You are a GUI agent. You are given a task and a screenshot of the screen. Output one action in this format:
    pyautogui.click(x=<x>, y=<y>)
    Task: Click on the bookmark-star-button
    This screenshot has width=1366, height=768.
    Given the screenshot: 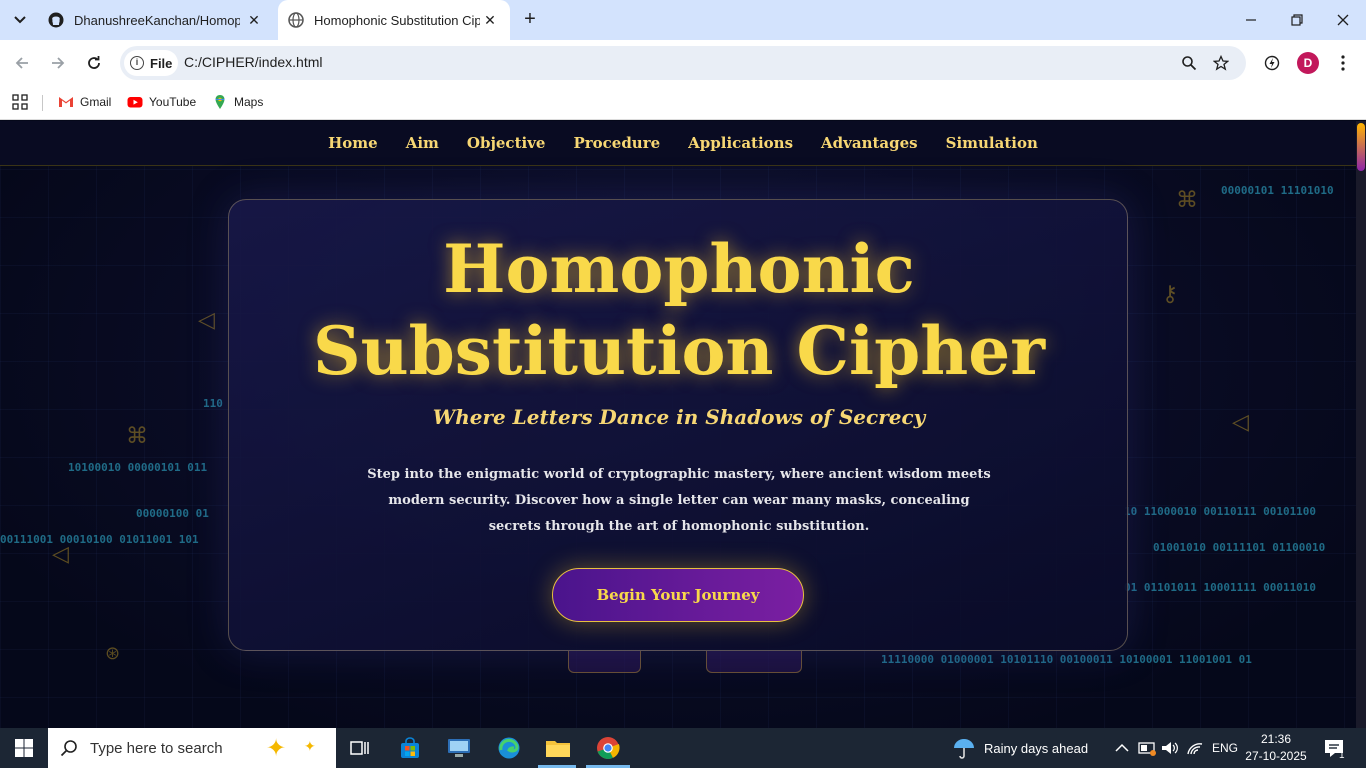 What is the action you would take?
    pyautogui.click(x=1221, y=63)
    